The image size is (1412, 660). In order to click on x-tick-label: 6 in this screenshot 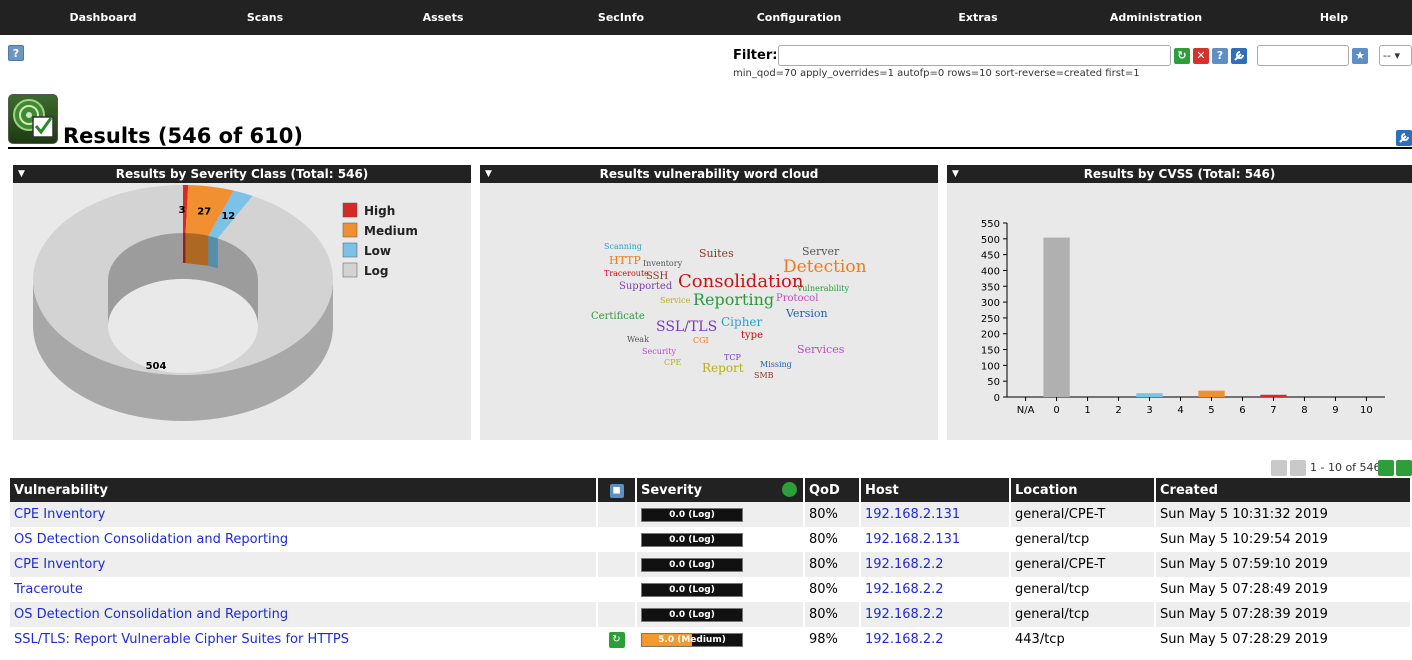, I will do `click(1242, 410)`.